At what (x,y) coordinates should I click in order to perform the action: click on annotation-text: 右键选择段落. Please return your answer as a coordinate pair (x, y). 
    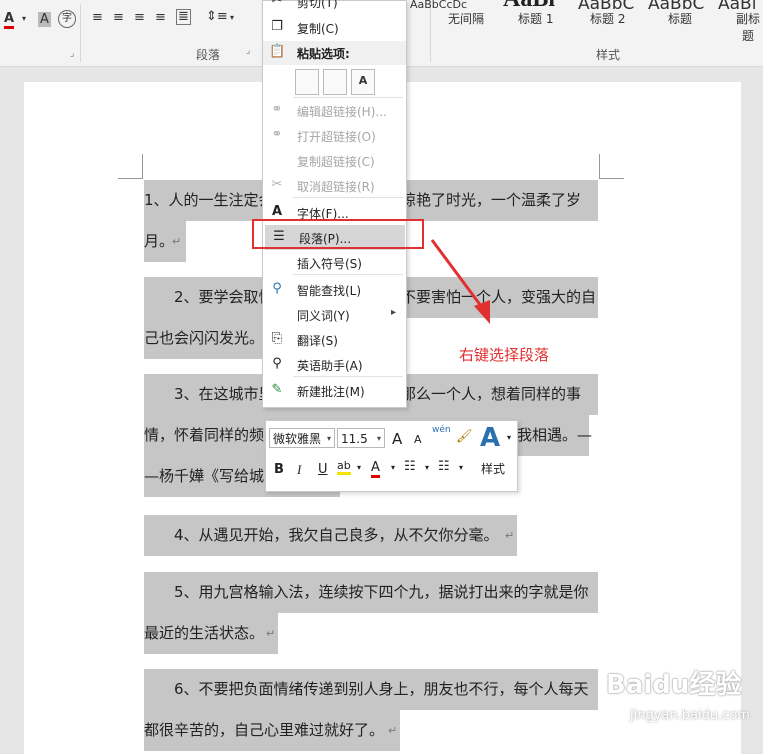
    Looking at the image, I should click on (504, 355).